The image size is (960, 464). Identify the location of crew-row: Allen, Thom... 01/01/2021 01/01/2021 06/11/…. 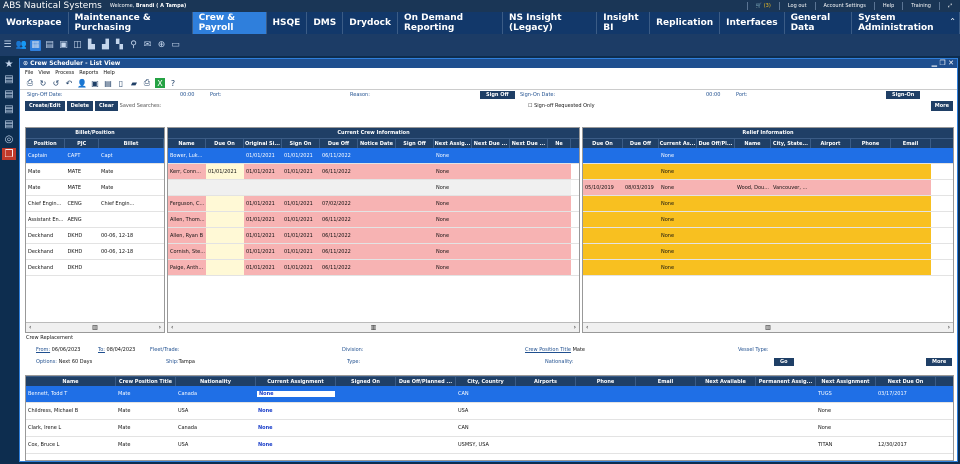
(373, 220).